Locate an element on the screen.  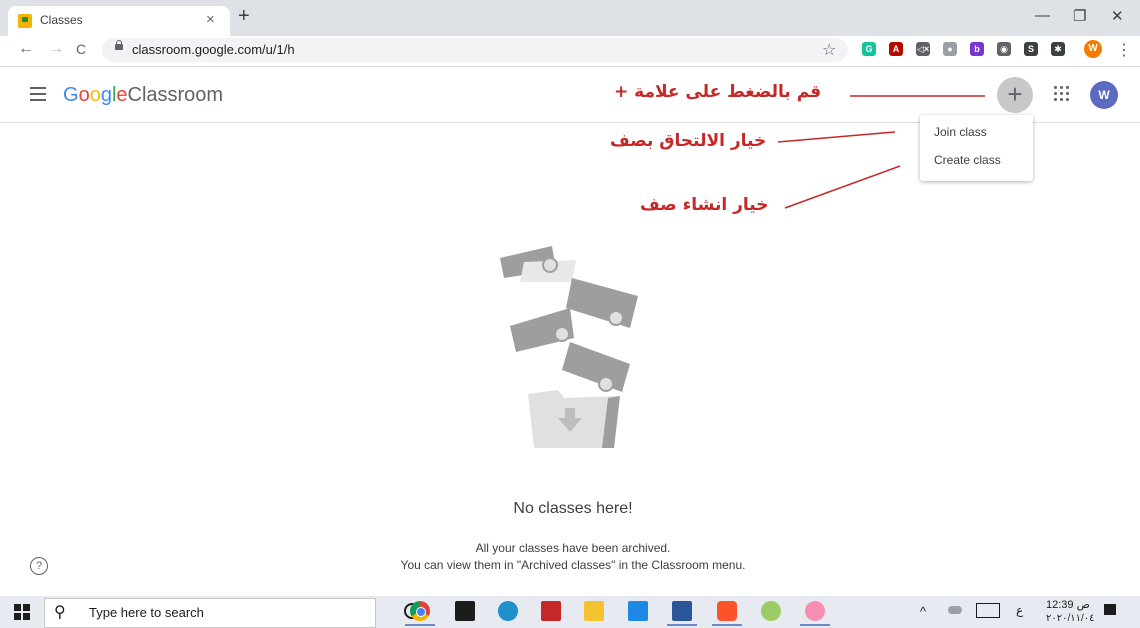
edge-taskbar-icon is located at coordinates (508, 611).